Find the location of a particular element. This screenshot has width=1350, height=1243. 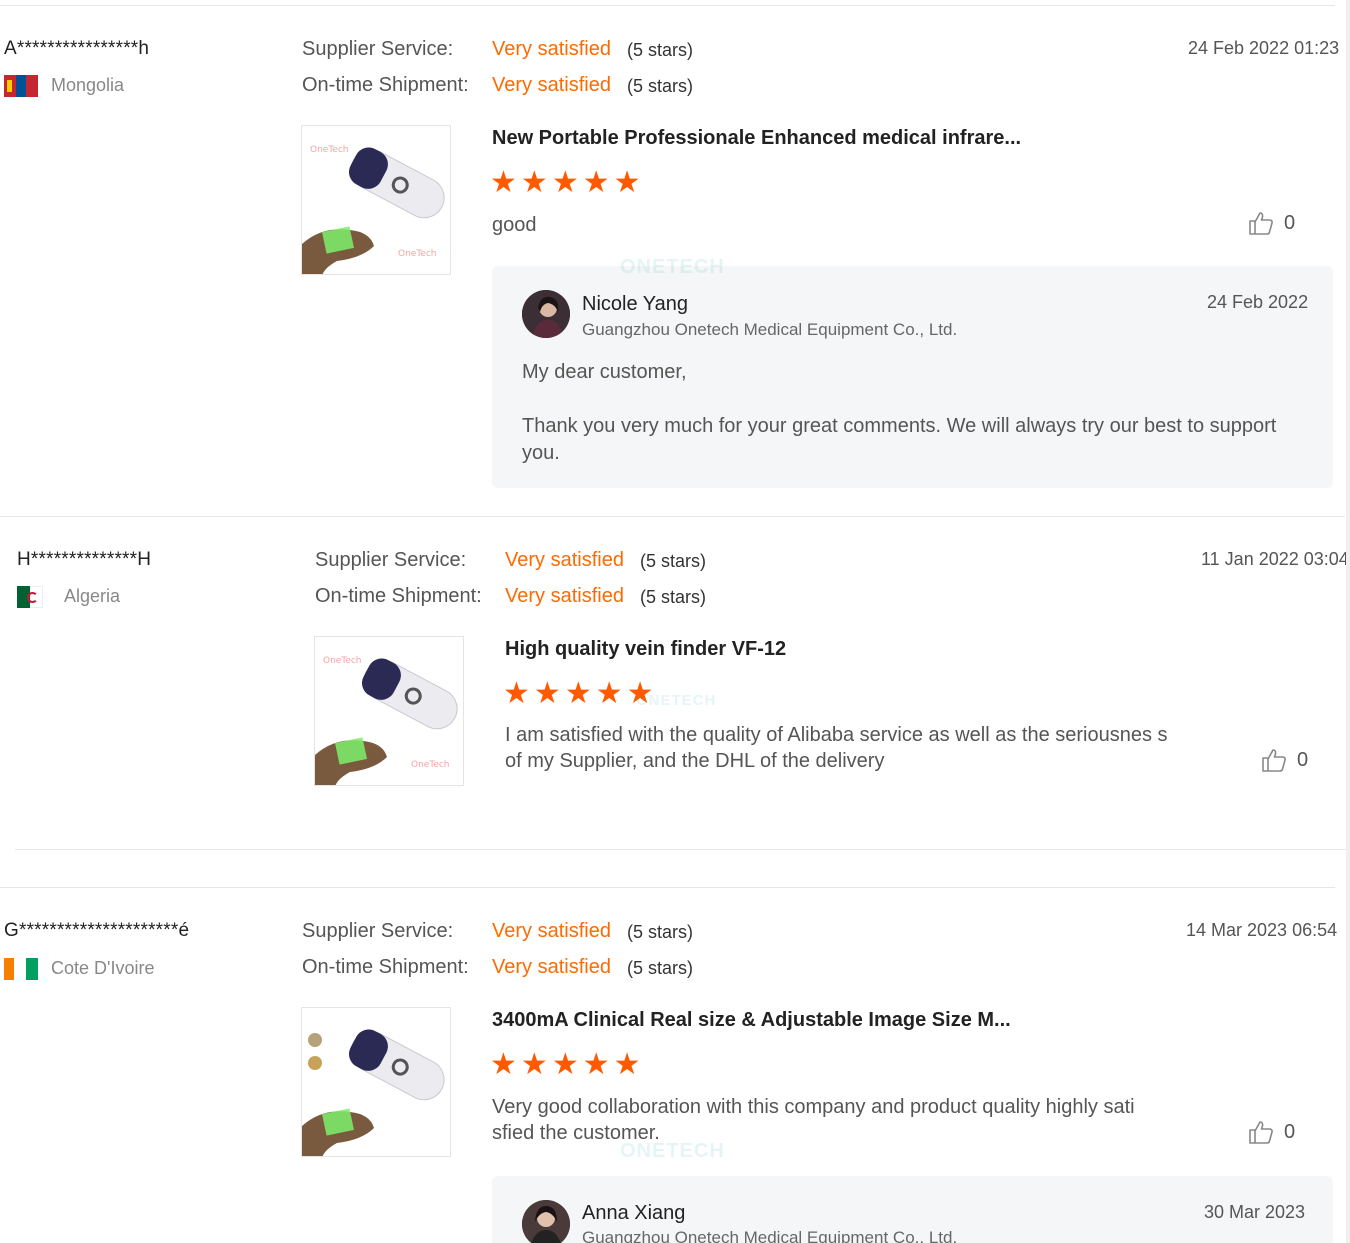

review-date: 24 Feb 2022 01:23 is located at coordinates (1264, 48).